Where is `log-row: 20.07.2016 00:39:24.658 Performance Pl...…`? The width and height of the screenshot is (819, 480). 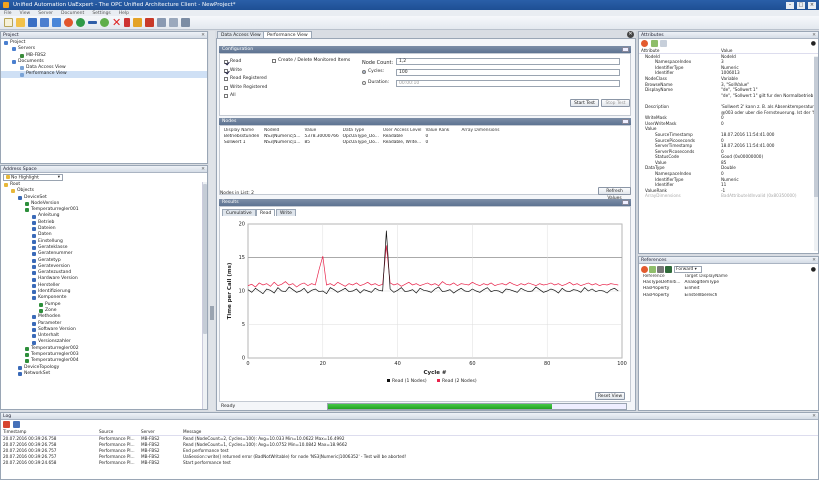 log-row: 20.07.2016 00:39:24.658 Performance Pl...… is located at coordinates (409, 463).